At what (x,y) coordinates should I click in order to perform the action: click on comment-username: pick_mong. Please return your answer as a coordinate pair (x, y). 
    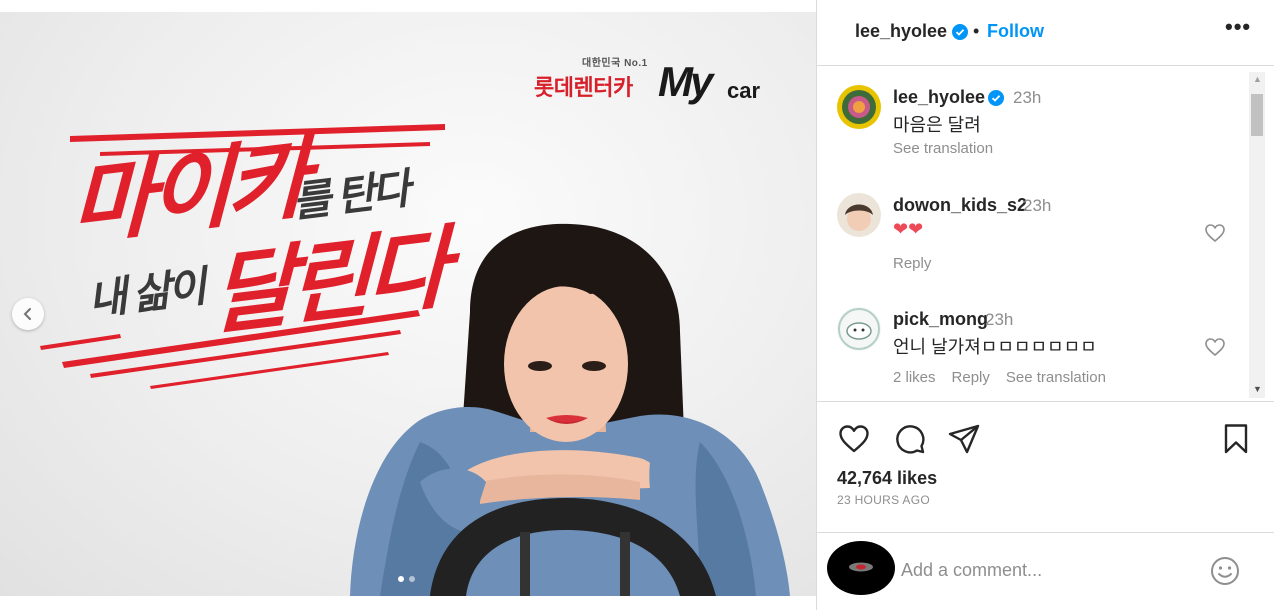
    Looking at the image, I should click on (940, 319).